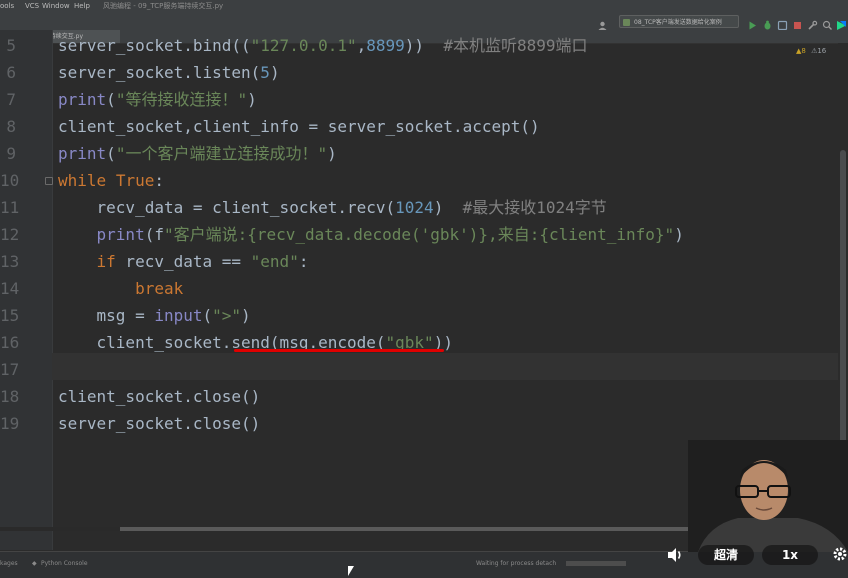  What do you see at coordinates (34, 563) in the screenshot?
I see `python-console-icon: ◆` at bounding box center [34, 563].